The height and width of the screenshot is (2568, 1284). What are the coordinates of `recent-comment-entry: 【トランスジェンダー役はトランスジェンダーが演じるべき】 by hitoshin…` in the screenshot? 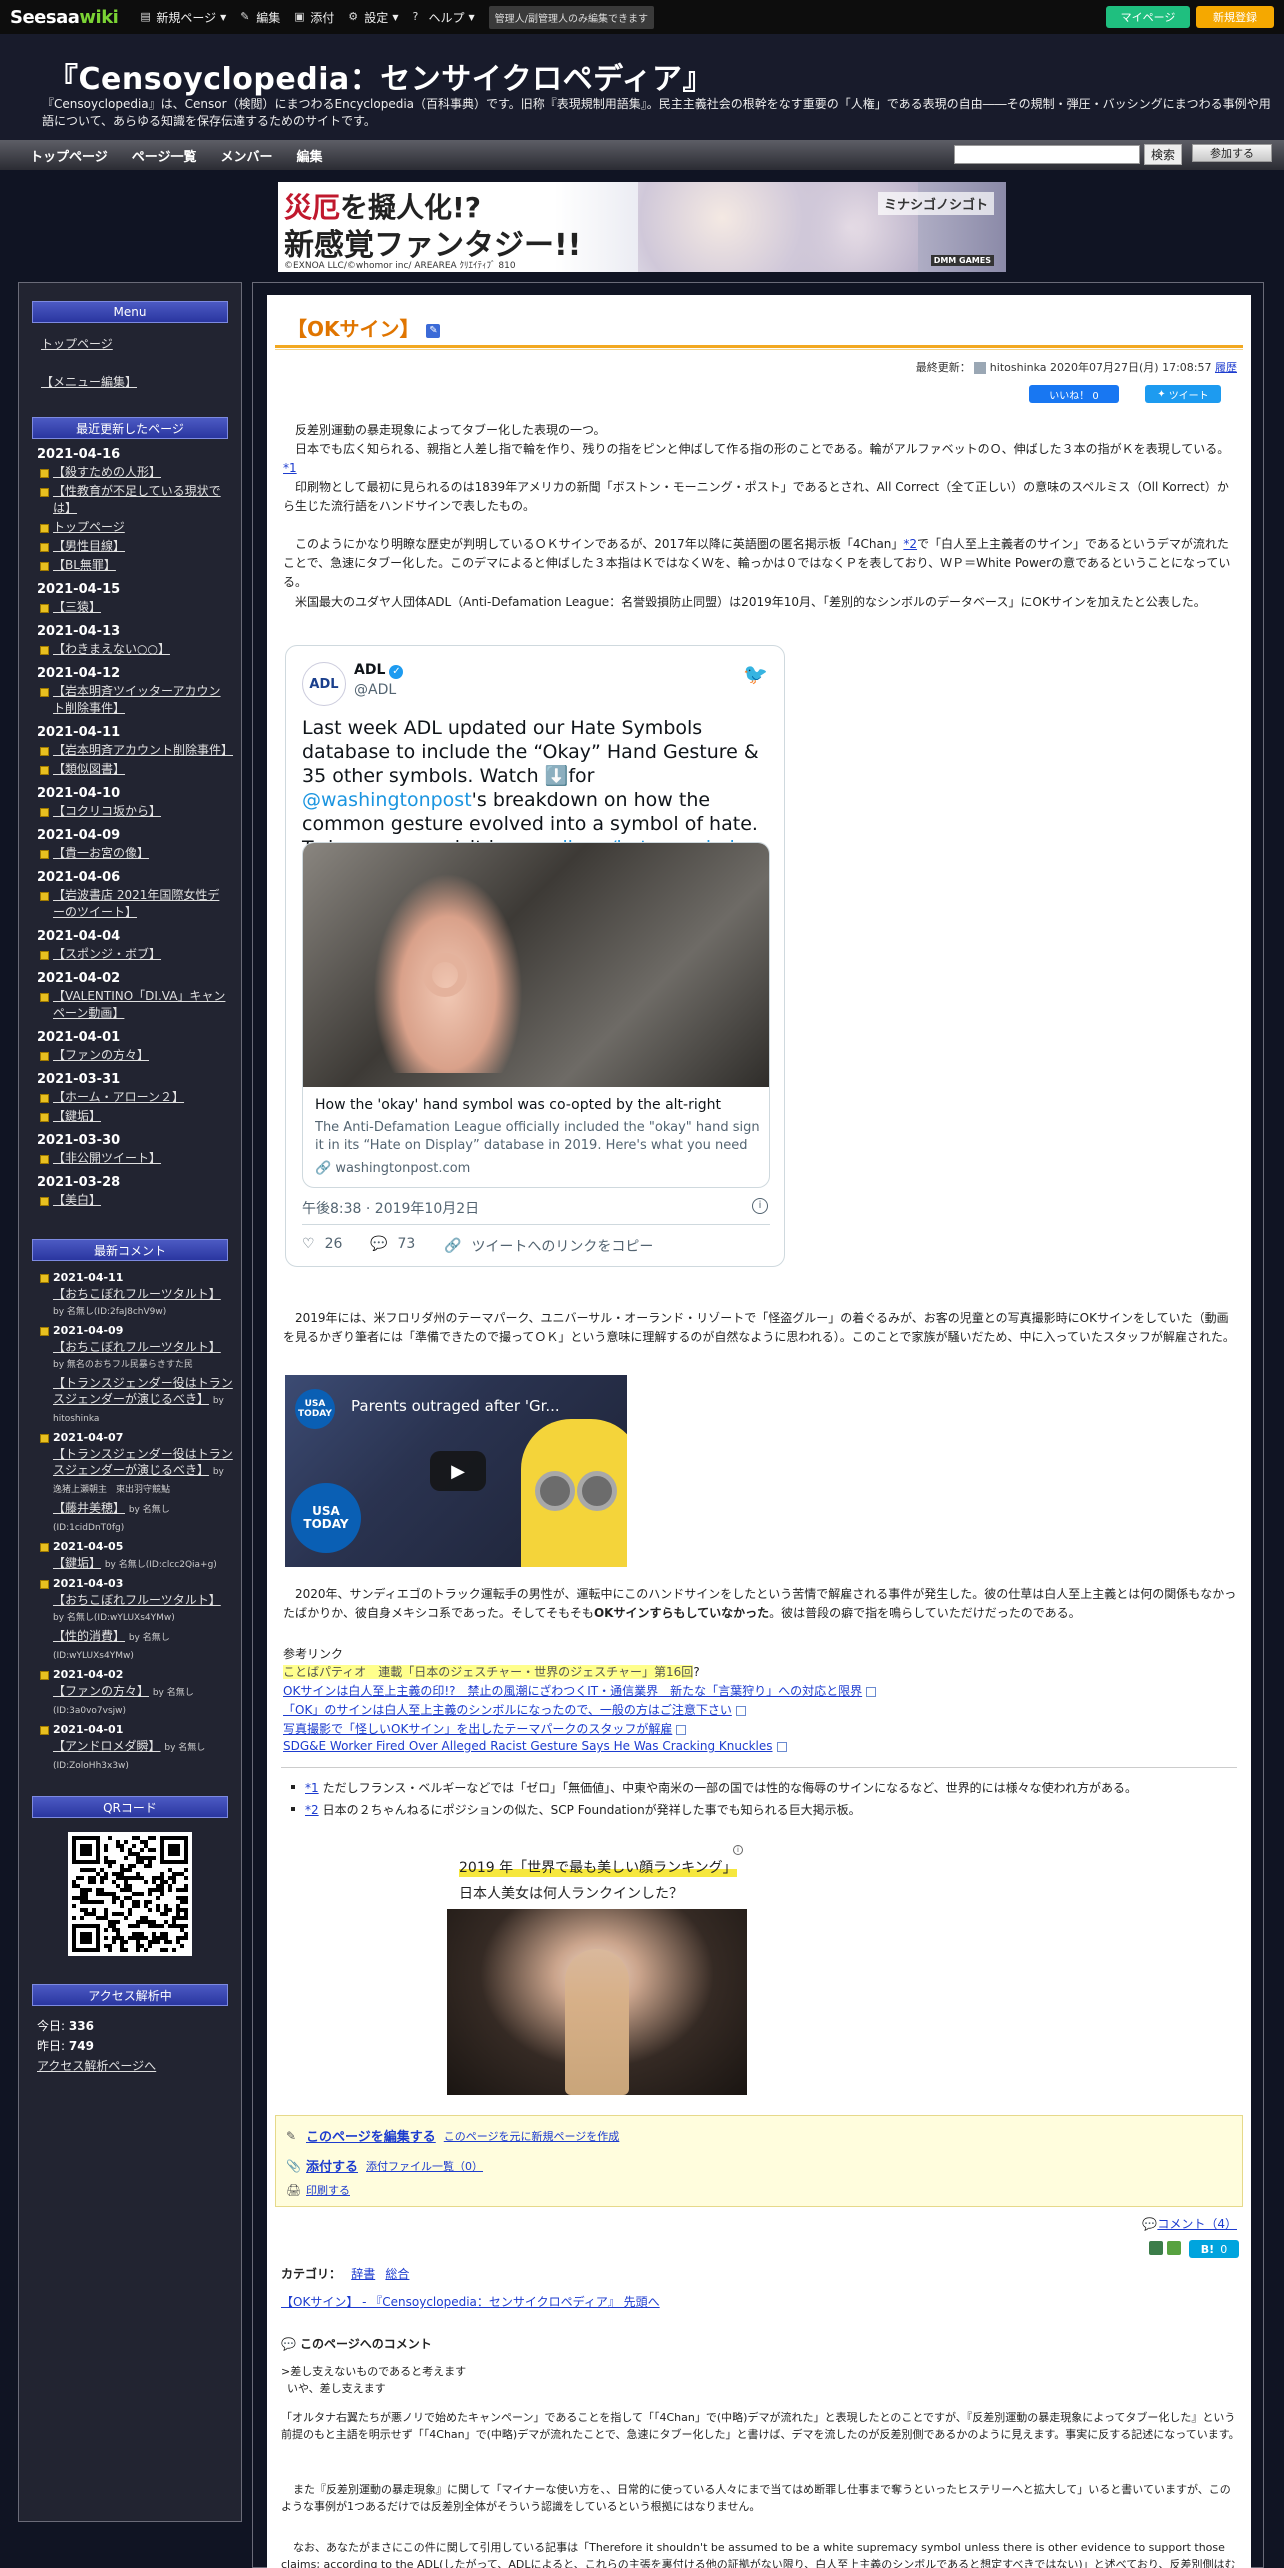 It's located at (130, 1401).